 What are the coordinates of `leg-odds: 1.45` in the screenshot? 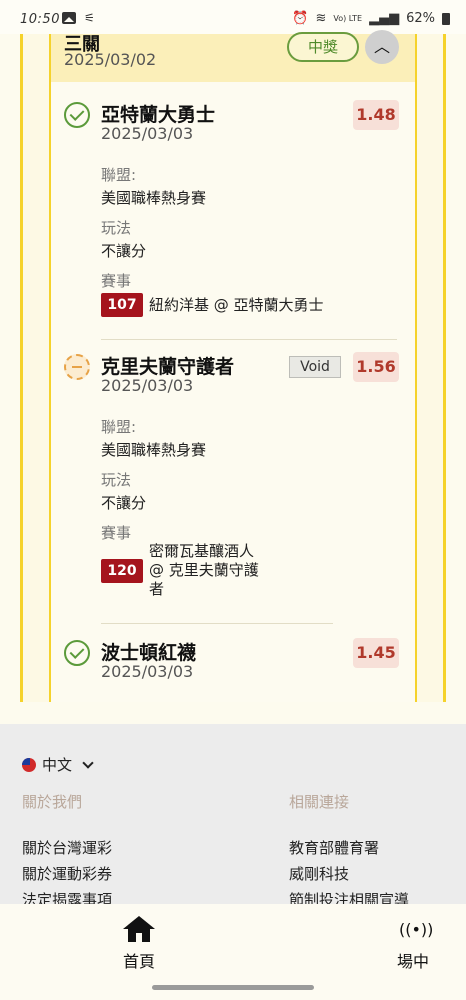 It's located at (376, 653).